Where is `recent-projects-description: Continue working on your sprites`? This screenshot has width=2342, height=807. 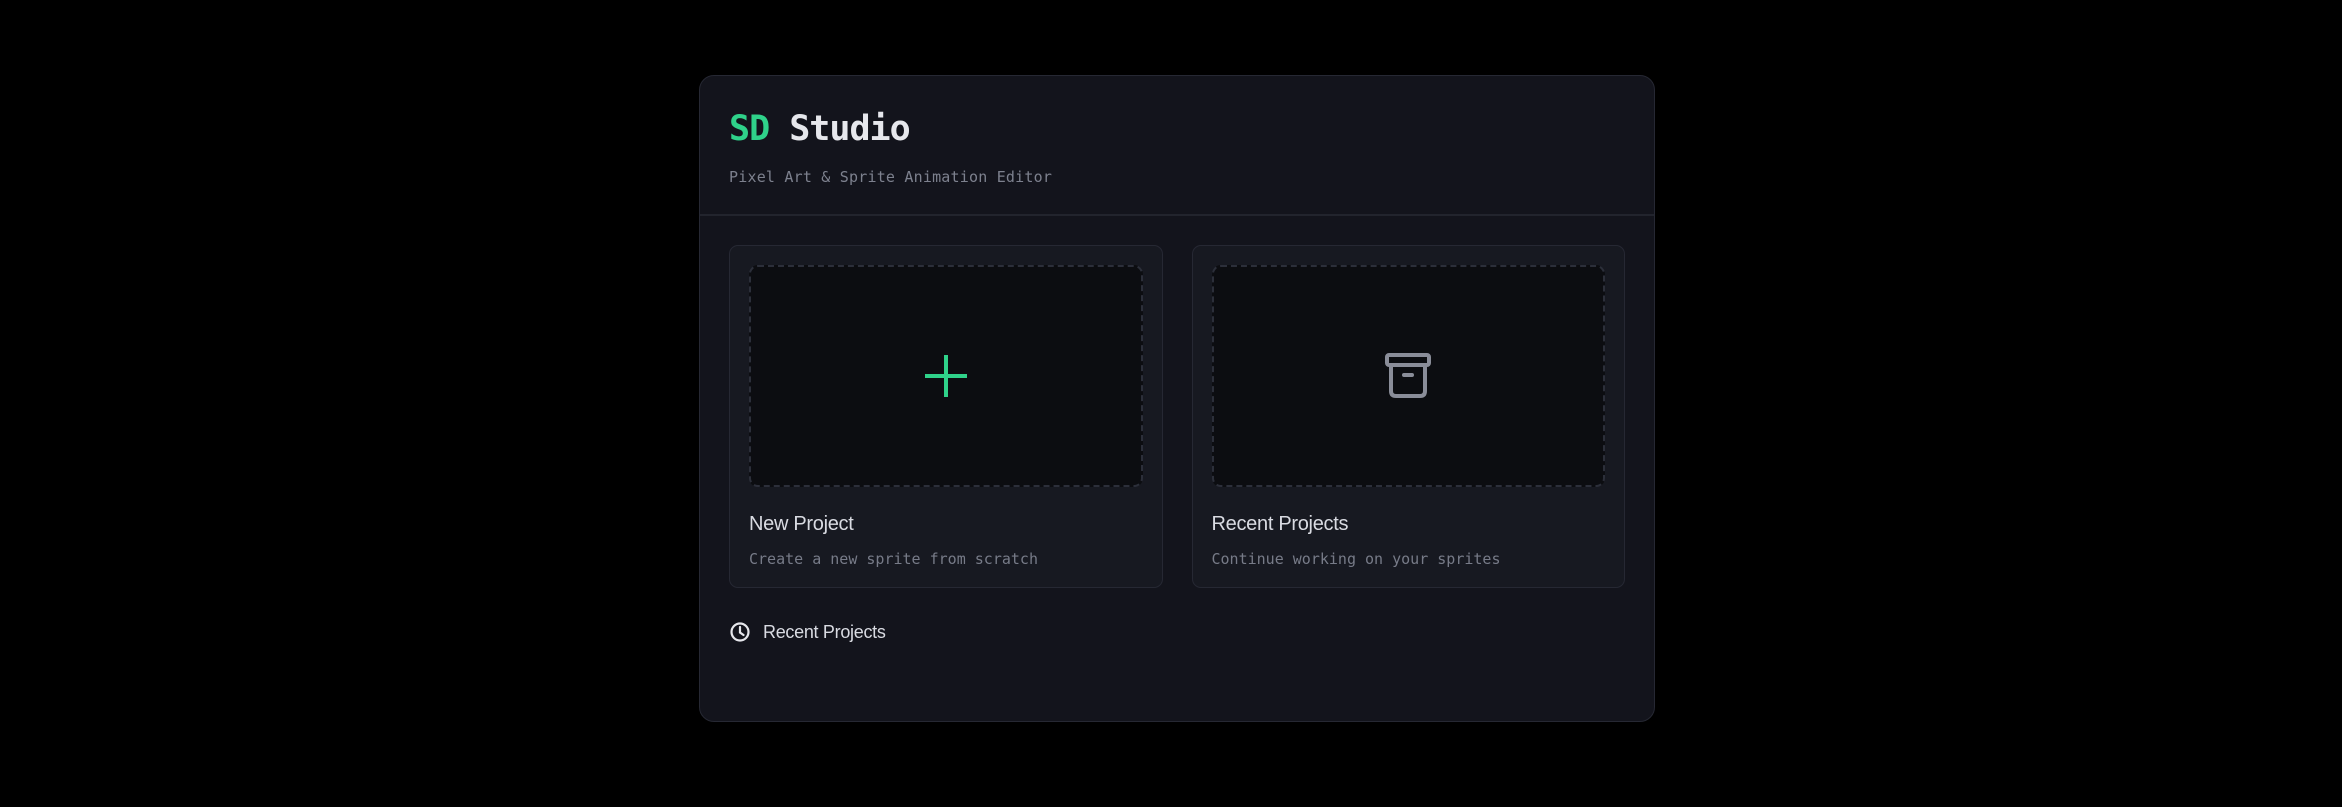 recent-projects-description: Continue working on your sprites is located at coordinates (1356, 559).